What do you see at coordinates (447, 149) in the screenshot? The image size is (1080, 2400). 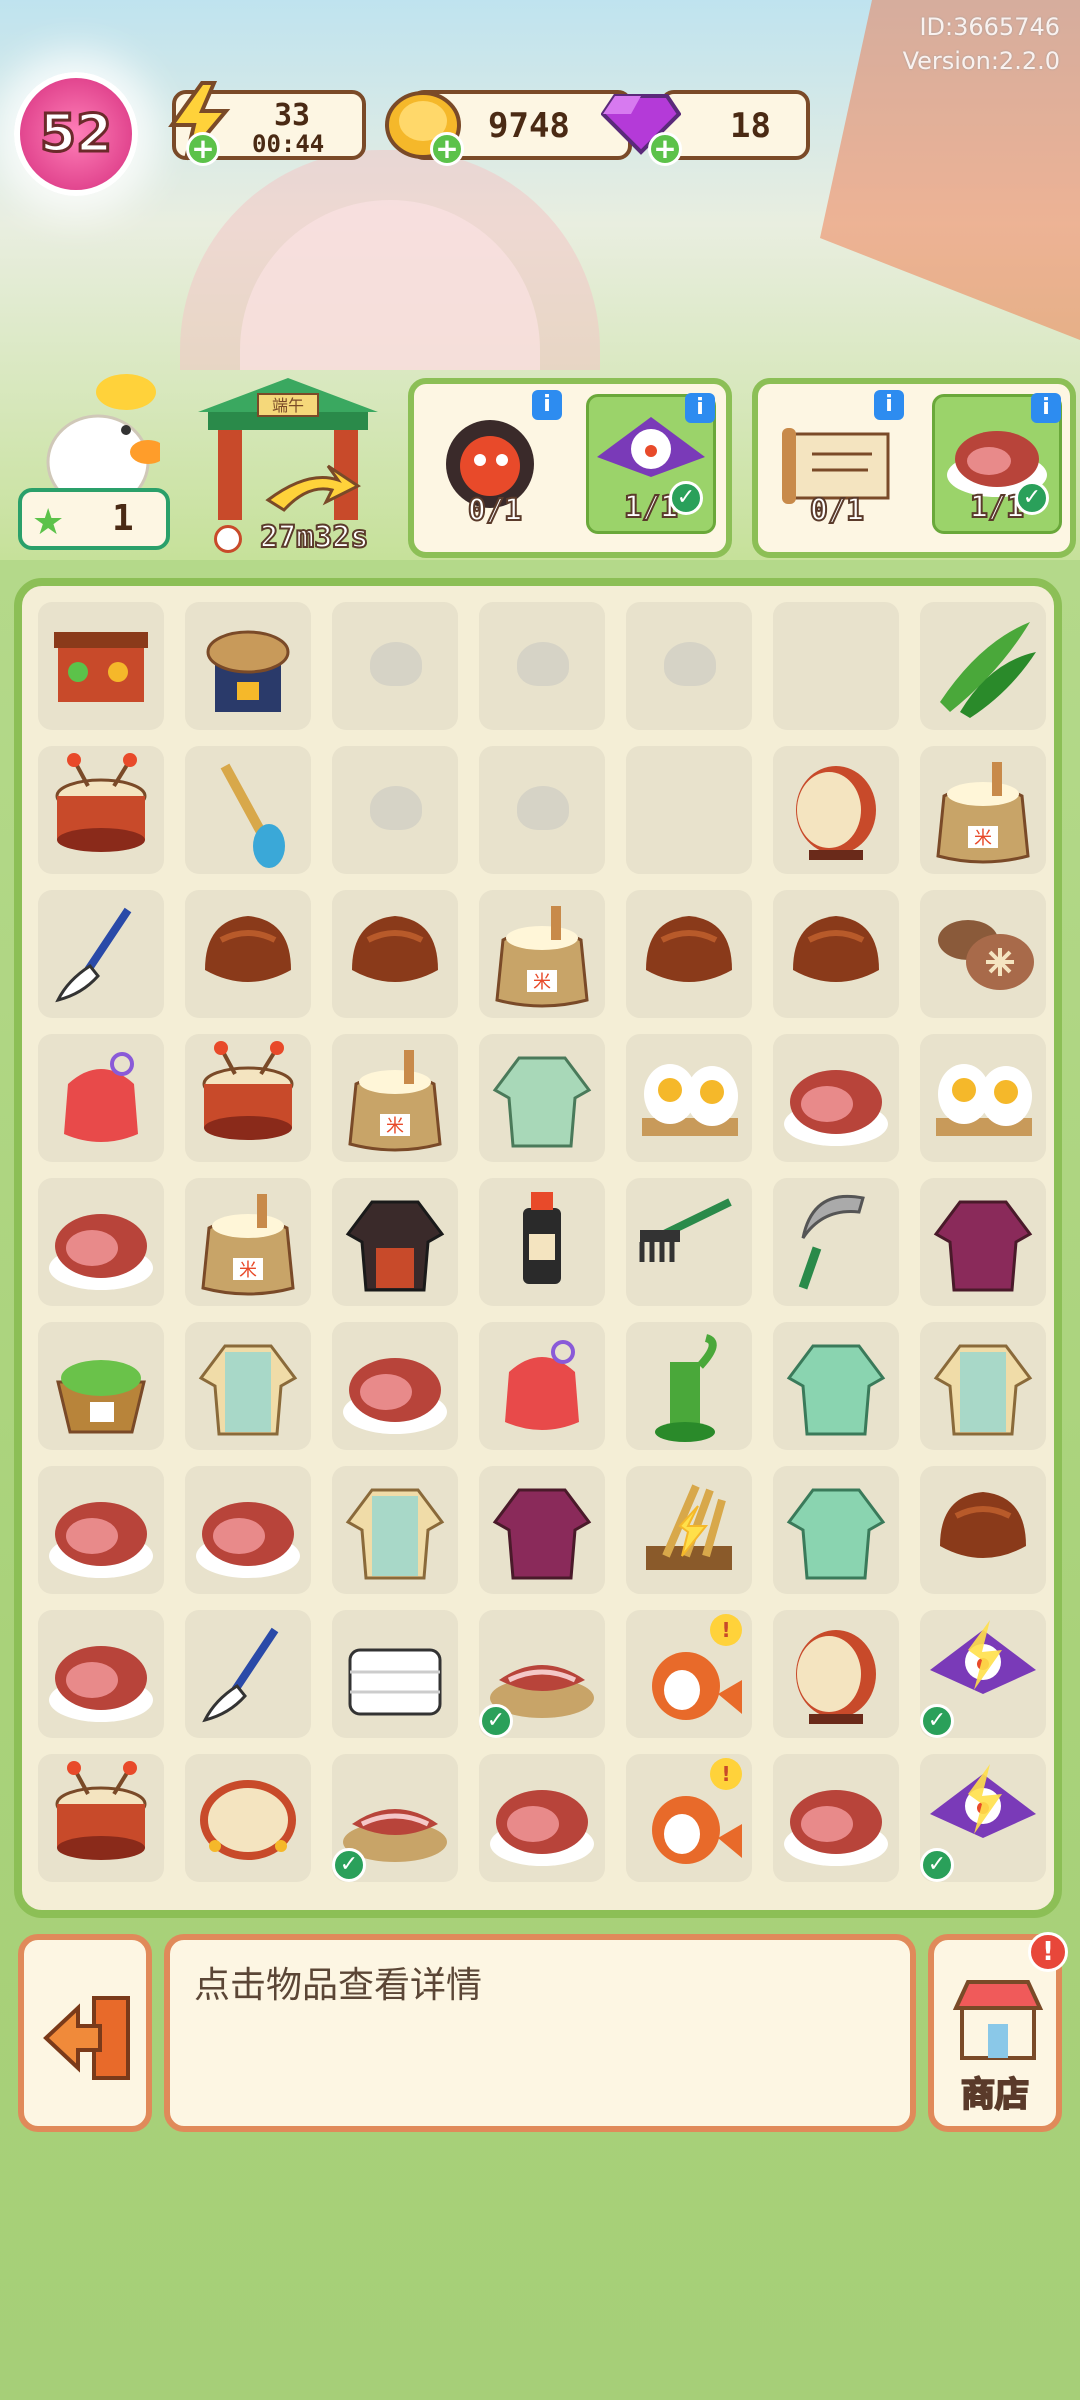 I see `coin-add-button: +` at bounding box center [447, 149].